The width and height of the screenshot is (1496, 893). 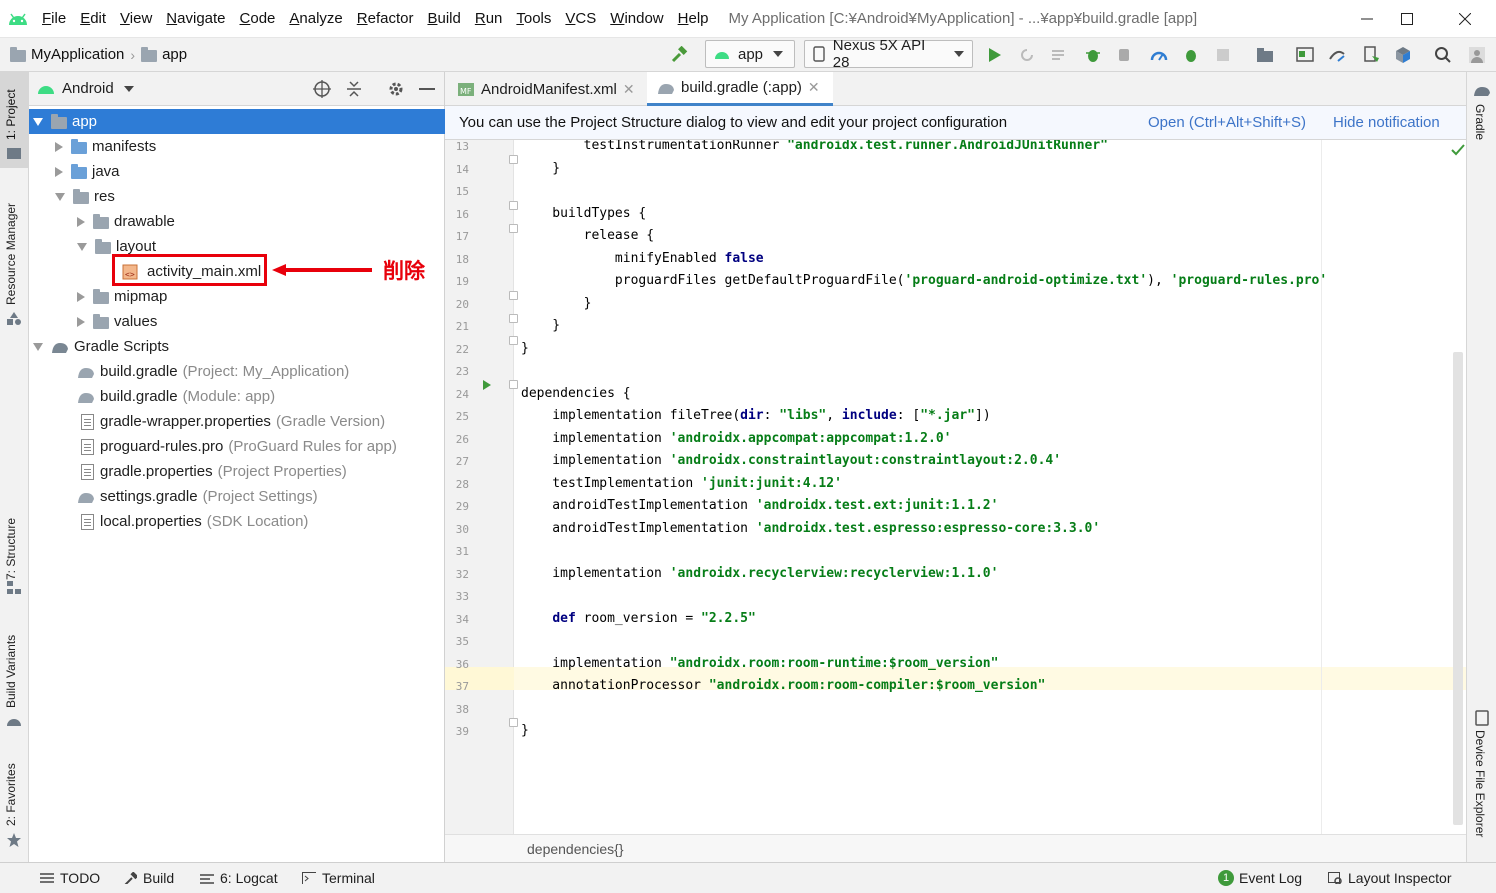 What do you see at coordinates (1407, 19) in the screenshot?
I see `maximize-window-button` at bounding box center [1407, 19].